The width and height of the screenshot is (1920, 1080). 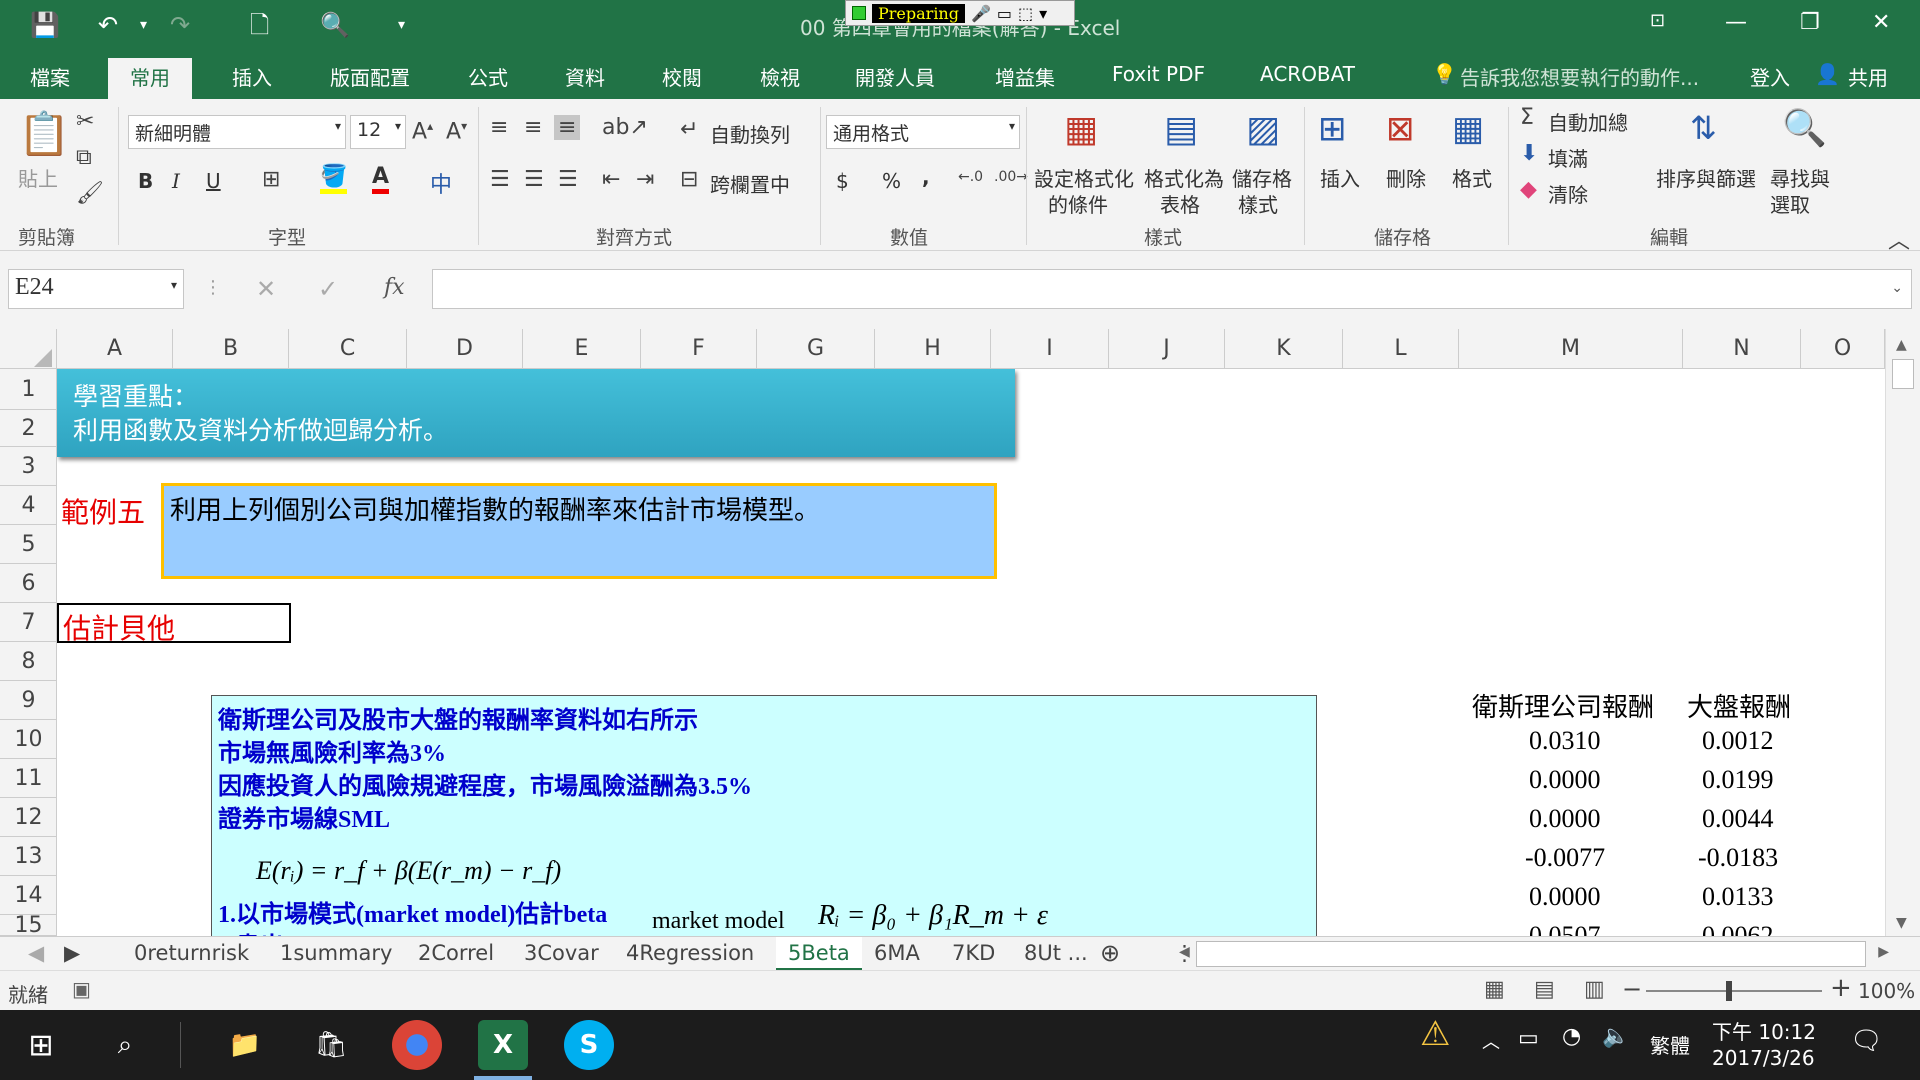 What do you see at coordinates (842, 181) in the screenshot?
I see `currency-button: $` at bounding box center [842, 181].